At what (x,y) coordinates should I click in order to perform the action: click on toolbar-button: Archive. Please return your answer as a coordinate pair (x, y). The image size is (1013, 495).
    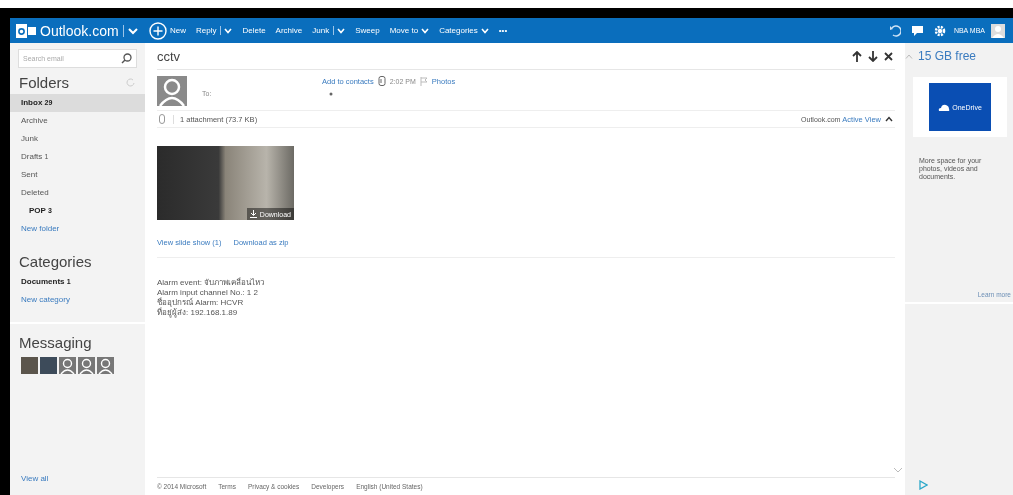
    Looking at the image, I should click on (289, 30).